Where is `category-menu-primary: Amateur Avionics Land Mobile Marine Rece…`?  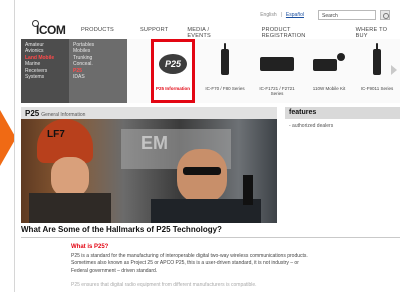 category-menu-primary: Amateur Avionics Land Mobile Marine Rece… is located at coordinates (45, 71).